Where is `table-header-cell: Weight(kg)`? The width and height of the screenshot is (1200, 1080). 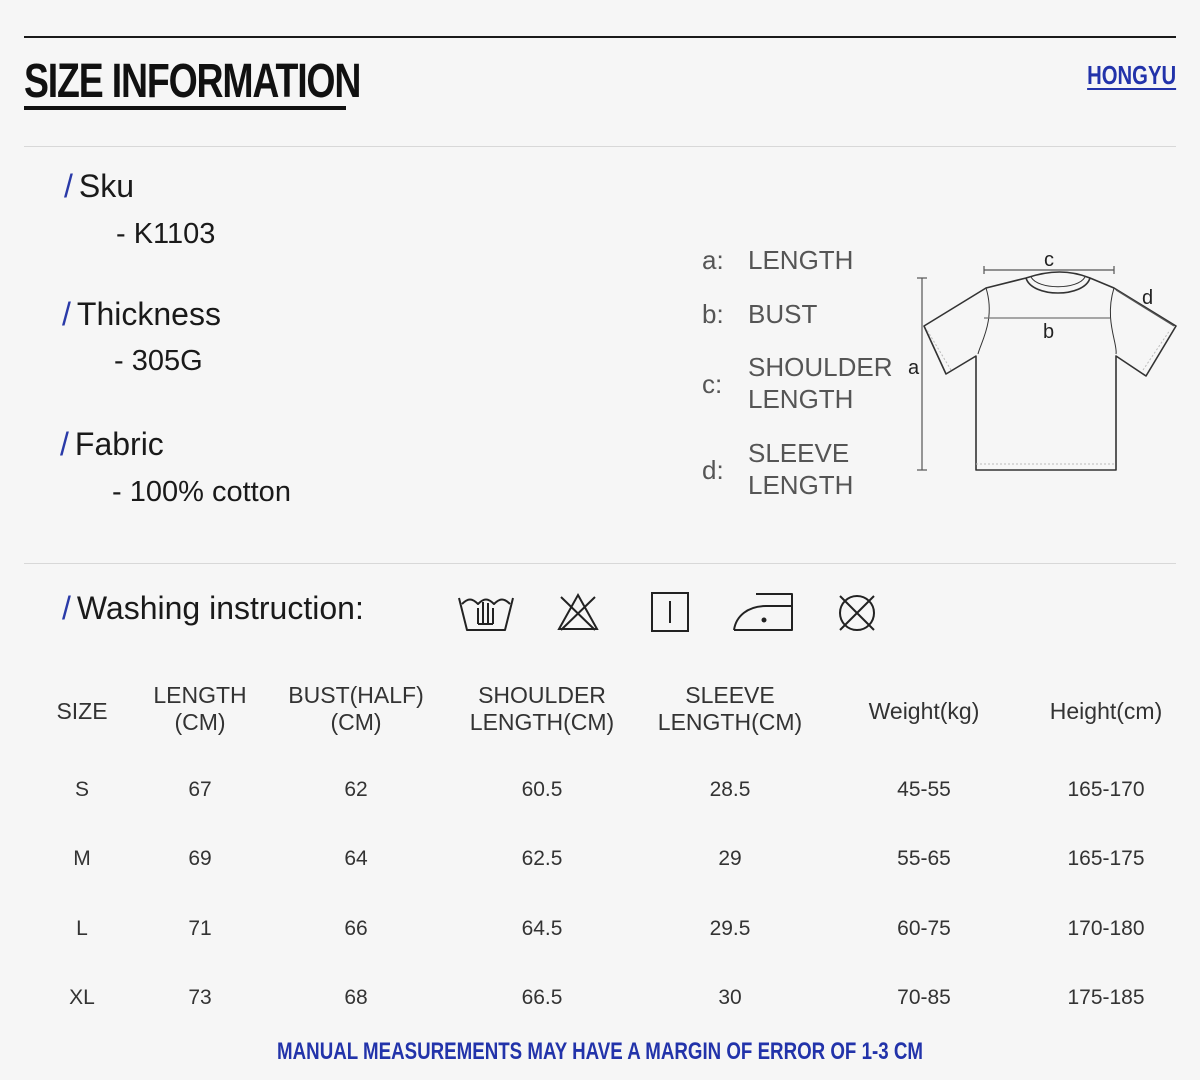
table-header-cell: Weight(kg) is located at coordinates (924, 711).